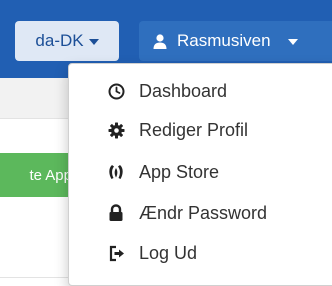 The width and height of the screenshot is (332, 286). I want to click on lock-icon, so click(116, 213).